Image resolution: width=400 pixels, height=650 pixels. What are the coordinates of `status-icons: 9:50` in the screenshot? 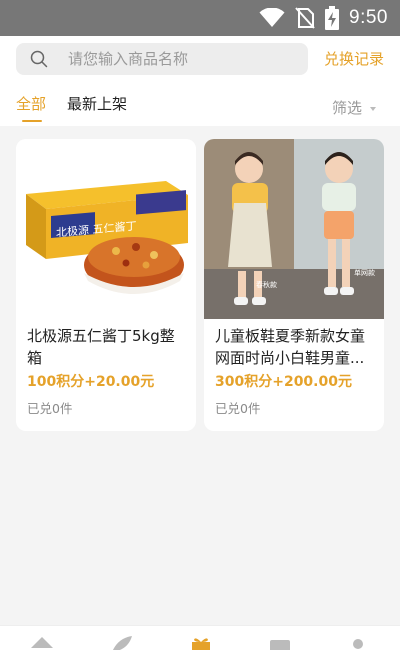 It's located at (323, 18).